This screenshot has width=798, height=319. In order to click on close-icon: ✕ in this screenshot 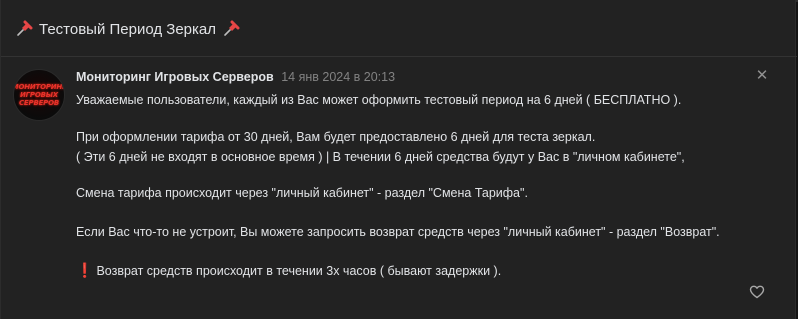, I will do `click(762, 76)`.